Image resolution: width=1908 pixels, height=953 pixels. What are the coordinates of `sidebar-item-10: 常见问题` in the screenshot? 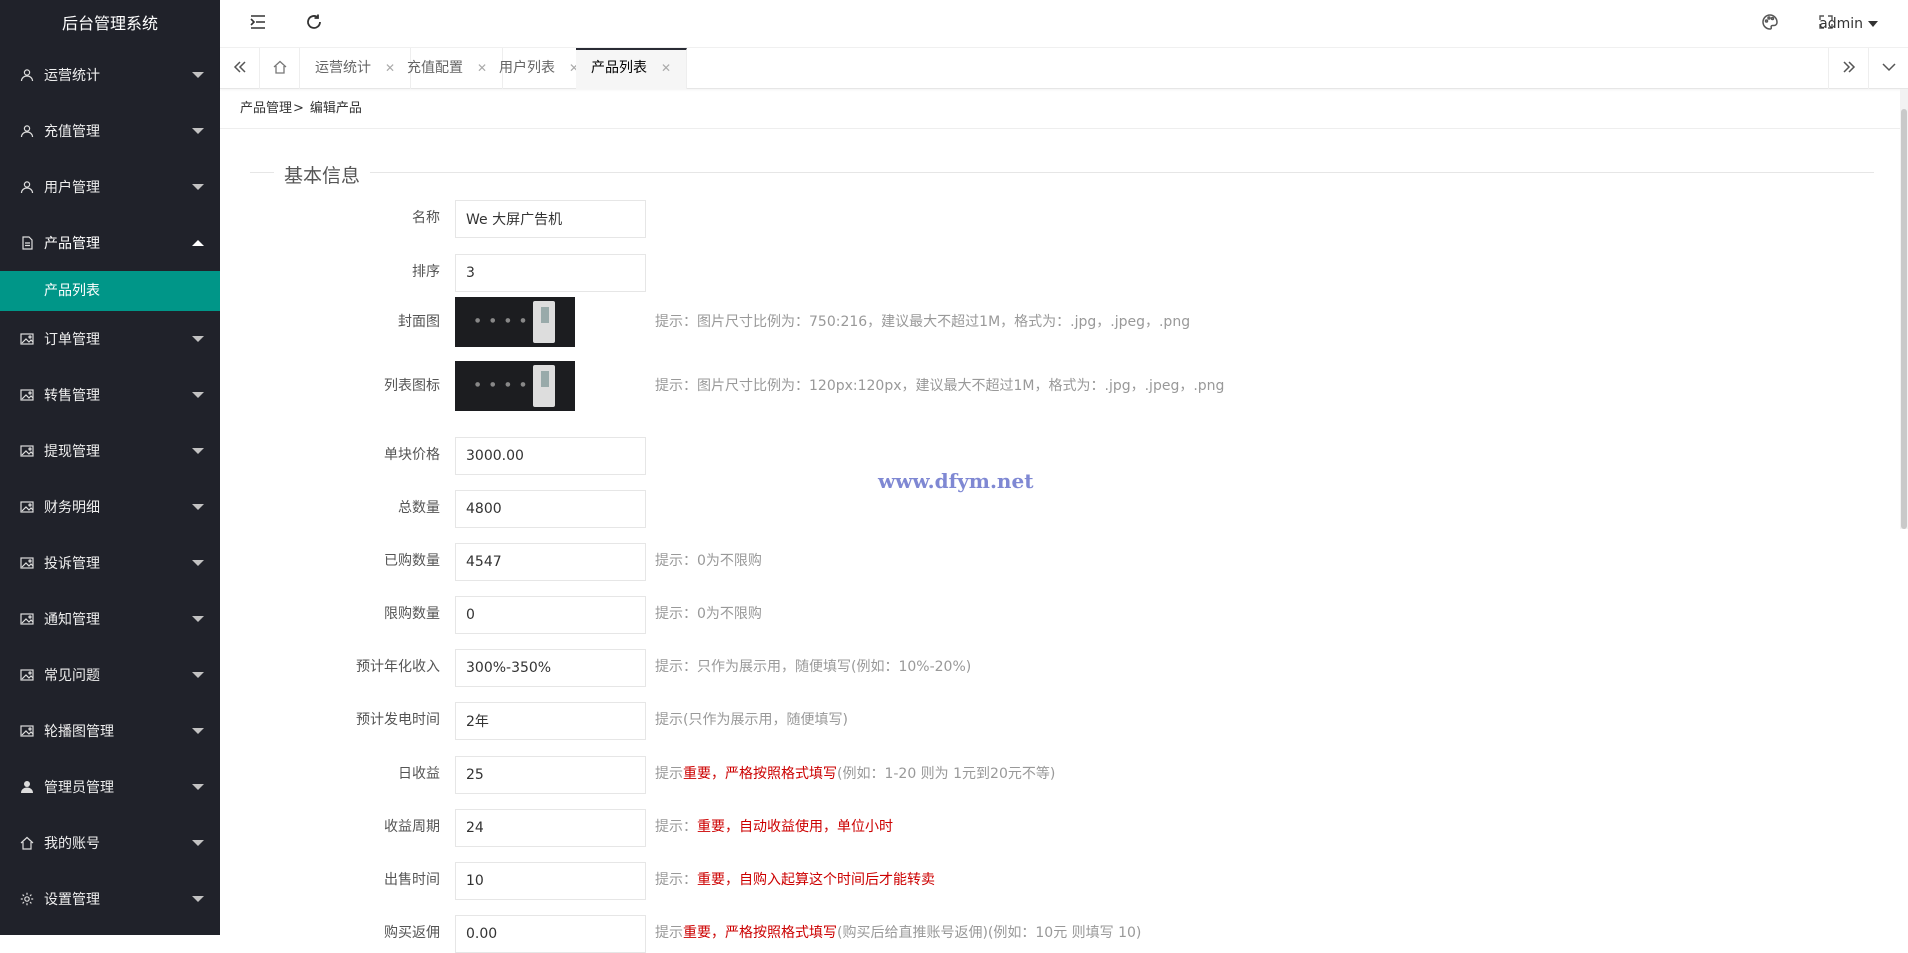 It's located at (110, 675).